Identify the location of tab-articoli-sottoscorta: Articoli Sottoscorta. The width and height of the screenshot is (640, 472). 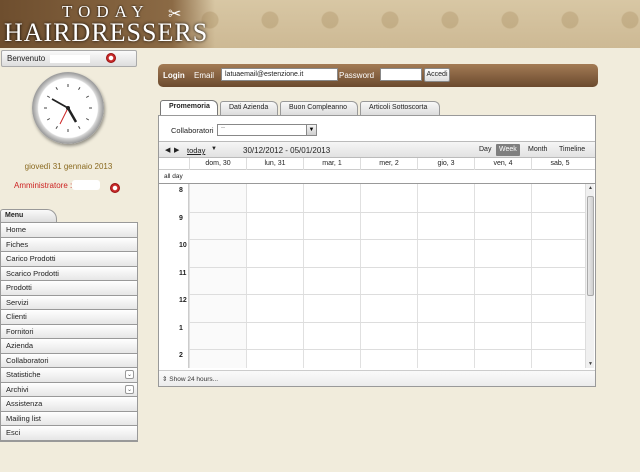
(400, 108).